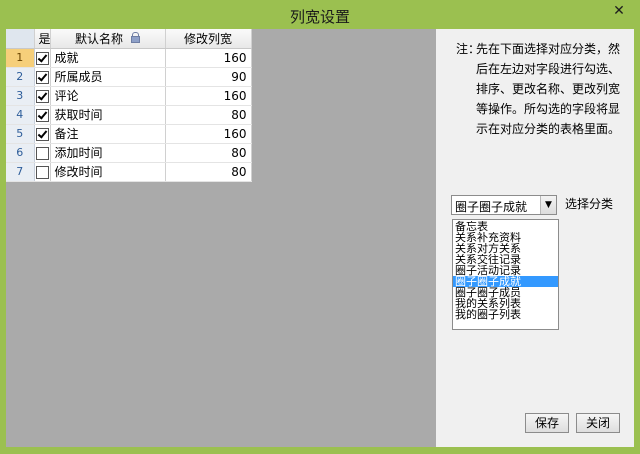 Image resolution: width=640 pixels, height=454 pixels. What do you see at coordinates (505, 281) in the screenshot?
I see `category-list-item: 圈子圈子成就` at bounding box center [505, 281].